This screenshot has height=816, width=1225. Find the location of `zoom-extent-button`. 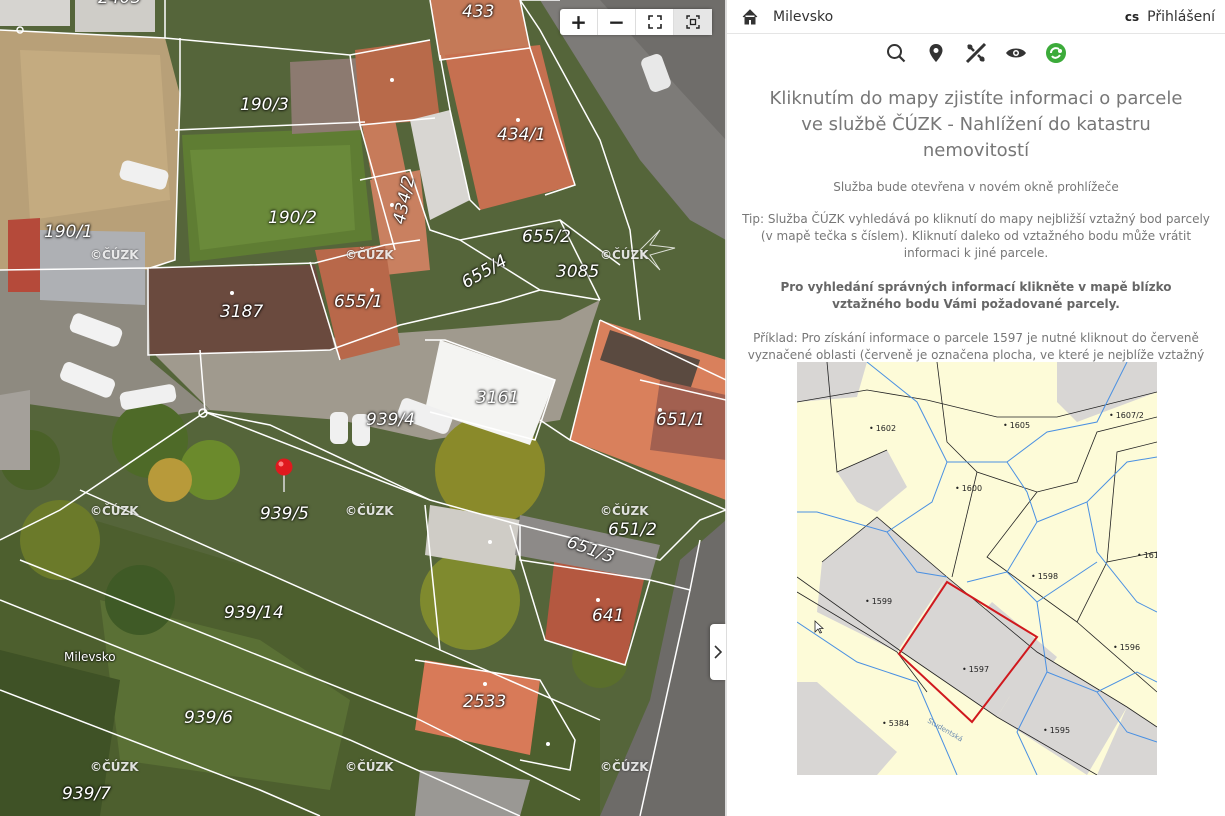

zoom-extent-button is located at coordinates (693, 22).